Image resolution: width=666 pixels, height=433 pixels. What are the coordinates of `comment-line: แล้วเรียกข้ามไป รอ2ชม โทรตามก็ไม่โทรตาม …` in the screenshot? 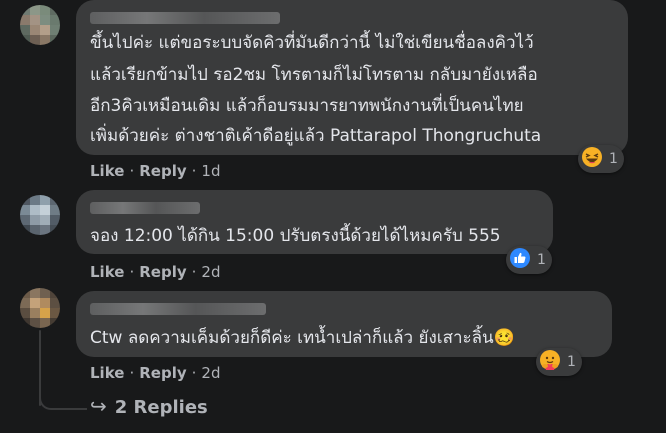 It's located at (314, 75).